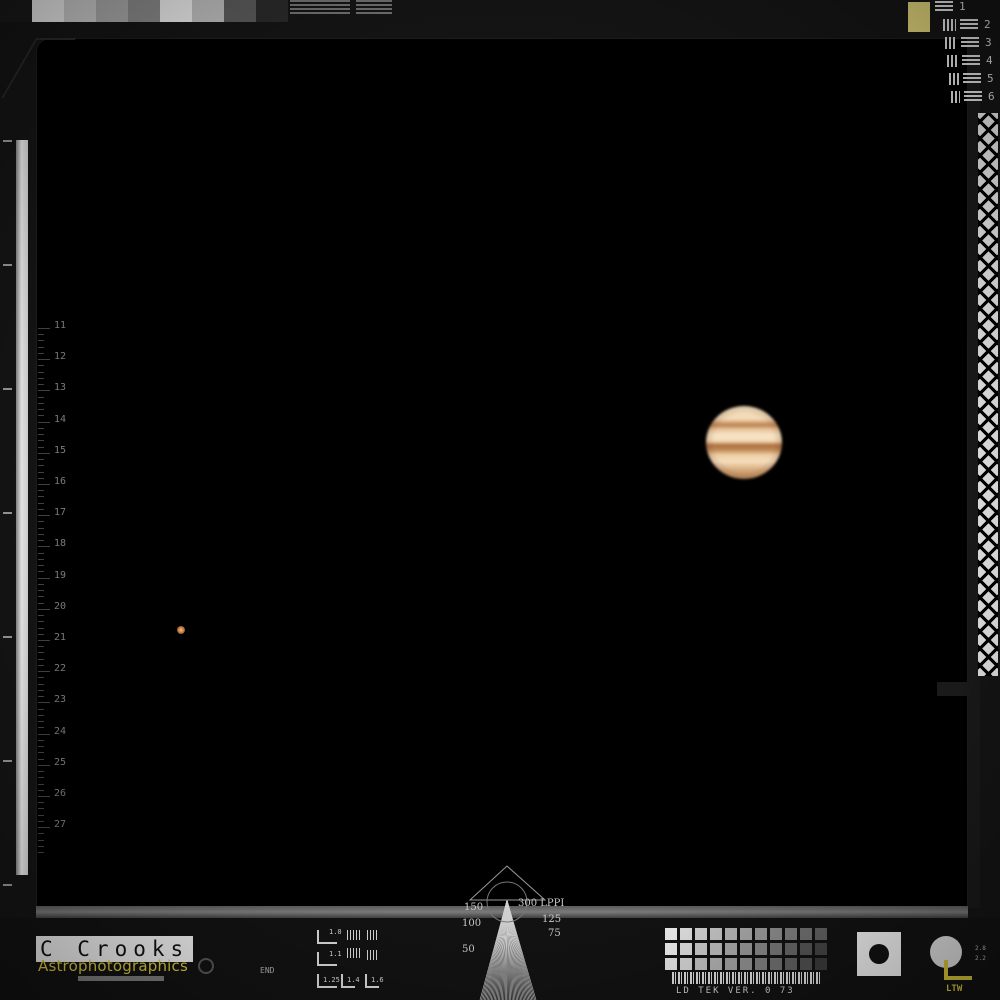 The width and height of the screenshot is (1000, 1000). I want to click on scale-number: 11, so click(60, 325).